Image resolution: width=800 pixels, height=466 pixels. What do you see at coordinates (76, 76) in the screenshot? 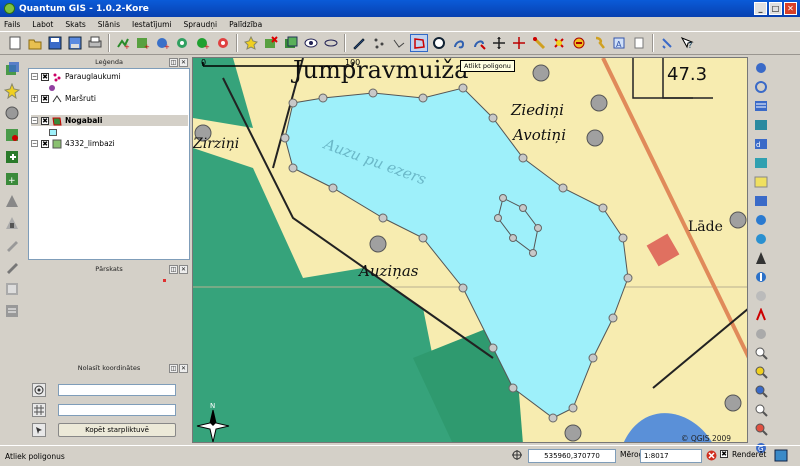
I see `legend-layer-parauglaukumi: − ✖ Paraugl­aukumi` at bounding box center [76, 76].